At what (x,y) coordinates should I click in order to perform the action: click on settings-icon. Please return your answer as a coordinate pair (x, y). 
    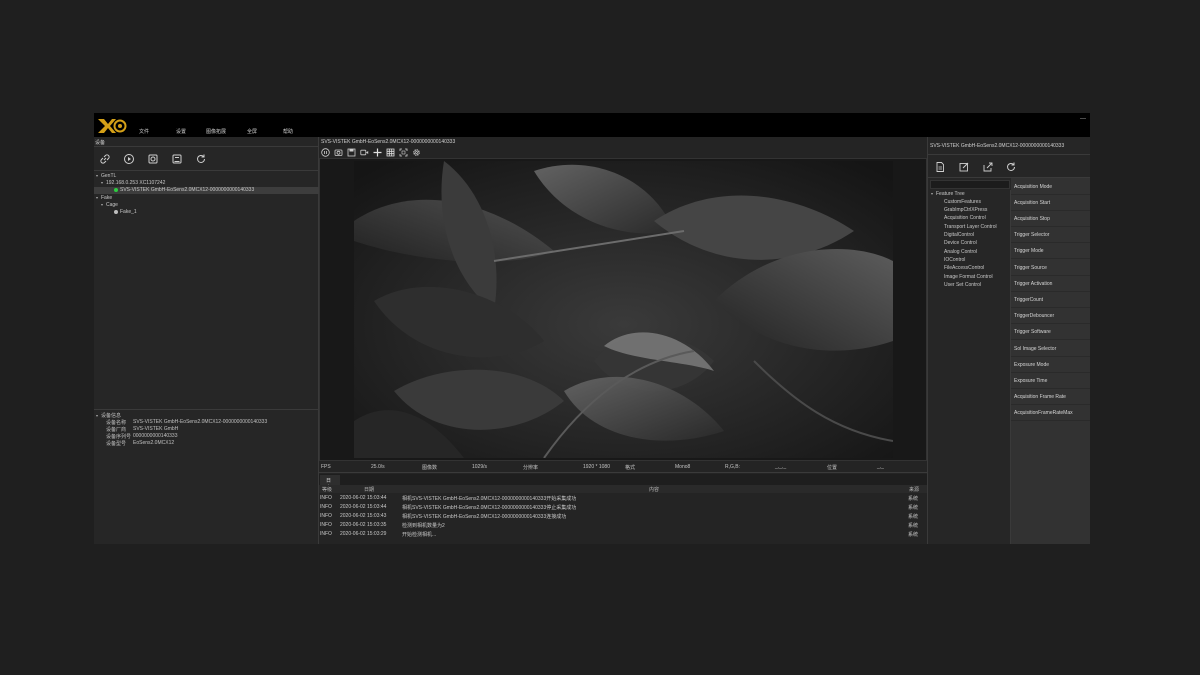
    Looking at the image, I should click on (416, 152).